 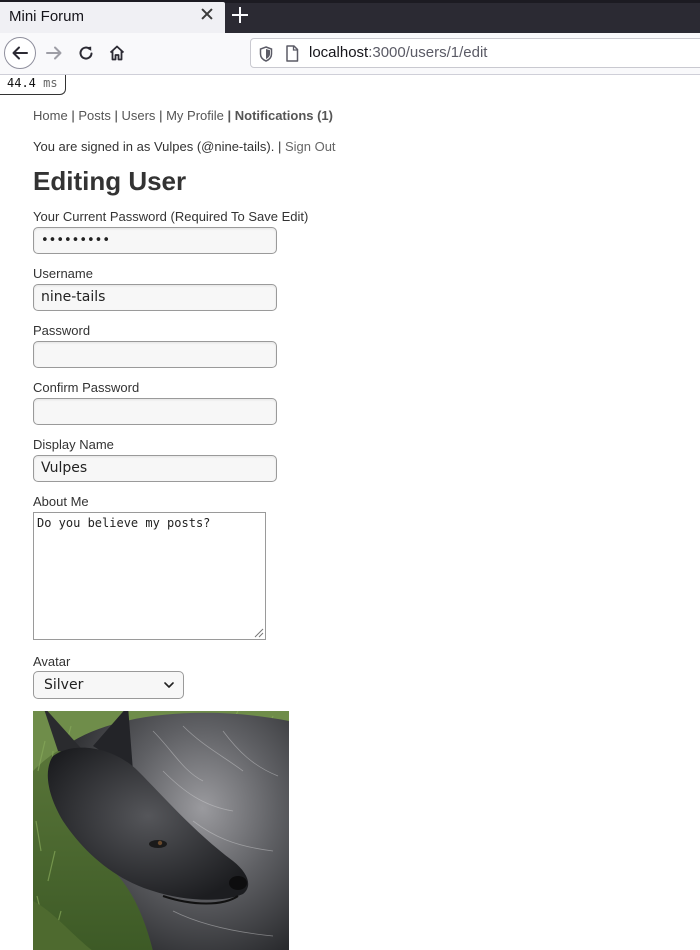 What do you see at coordinates (94, 115) in the screenshot?
I see `nav-link-posts: Posts` at bounding box center [94, 115].